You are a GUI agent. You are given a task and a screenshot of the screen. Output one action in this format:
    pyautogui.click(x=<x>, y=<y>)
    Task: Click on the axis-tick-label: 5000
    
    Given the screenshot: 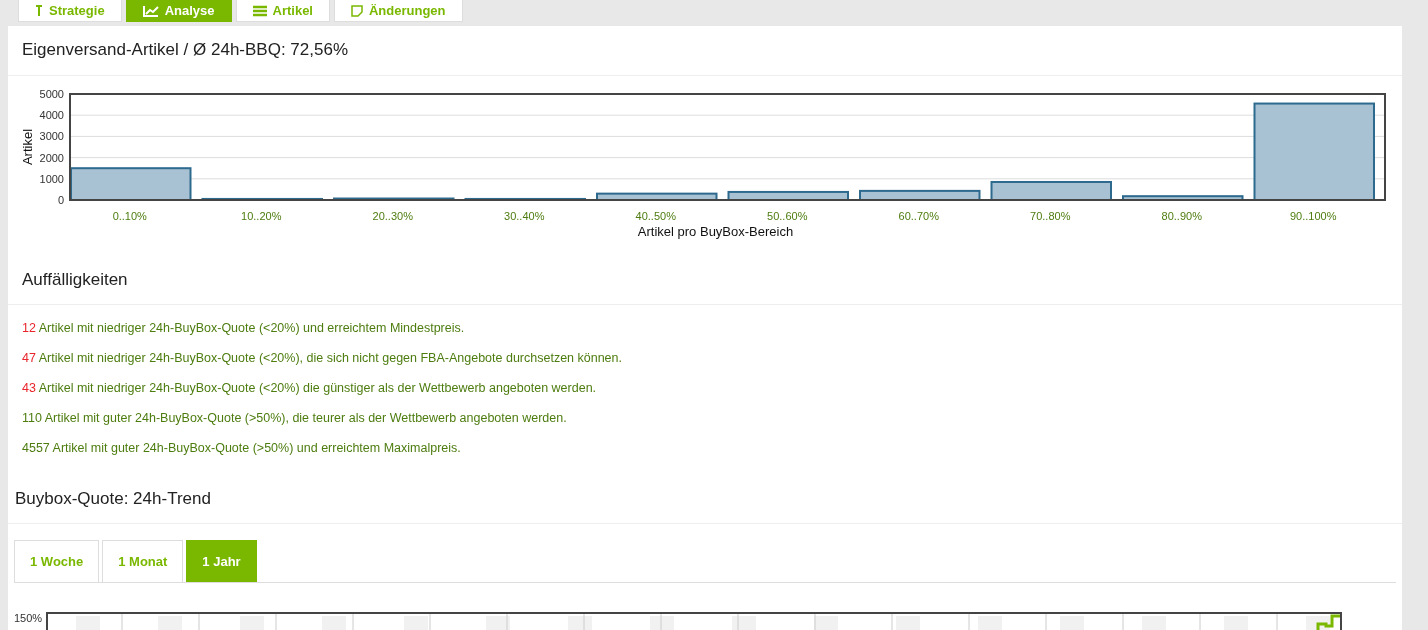 What is the action you would take?
    pyautogui.click(x=51, y=94)
    